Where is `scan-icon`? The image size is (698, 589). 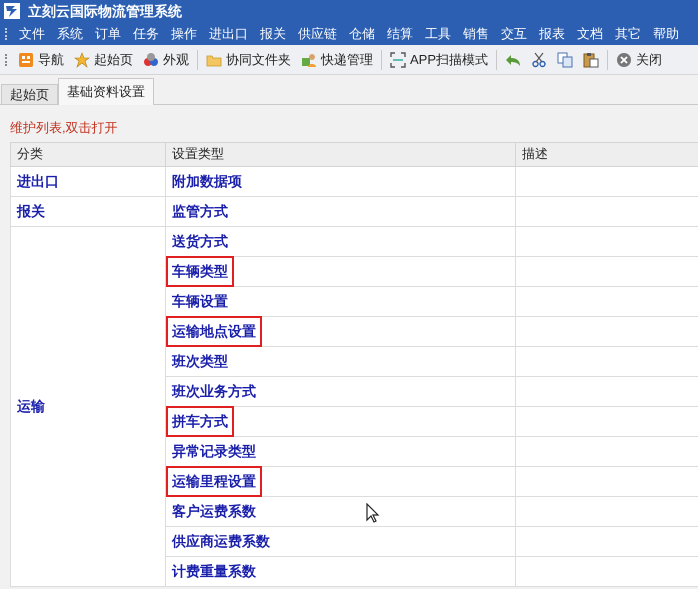 scan-icon is located at coordinates (398, 60).